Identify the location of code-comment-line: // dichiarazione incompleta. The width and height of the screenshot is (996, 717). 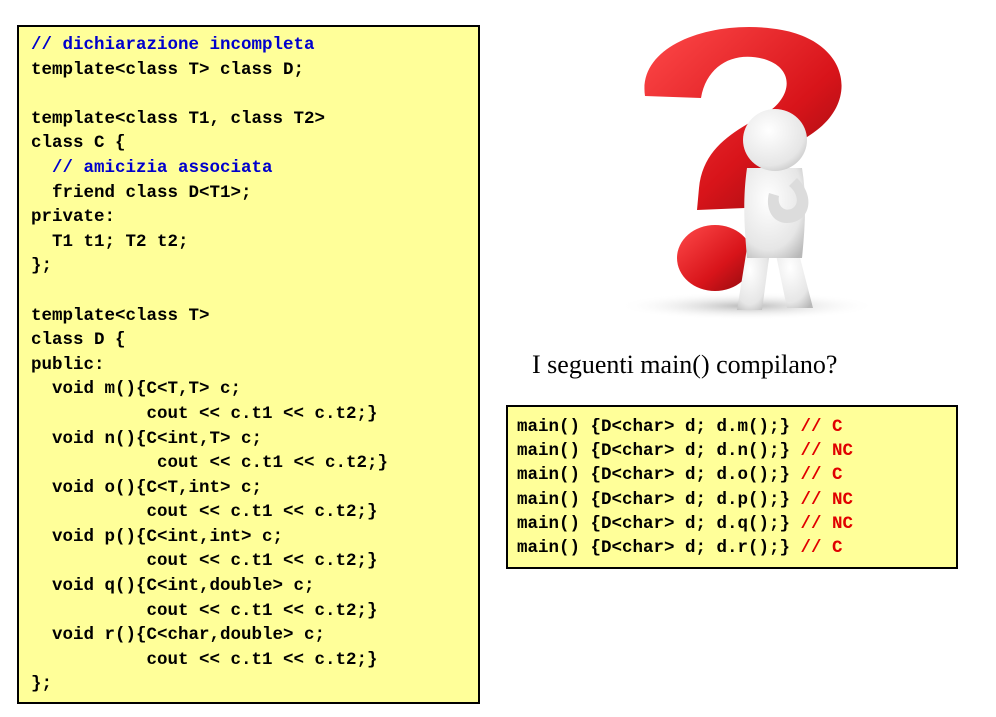
(173, 45).